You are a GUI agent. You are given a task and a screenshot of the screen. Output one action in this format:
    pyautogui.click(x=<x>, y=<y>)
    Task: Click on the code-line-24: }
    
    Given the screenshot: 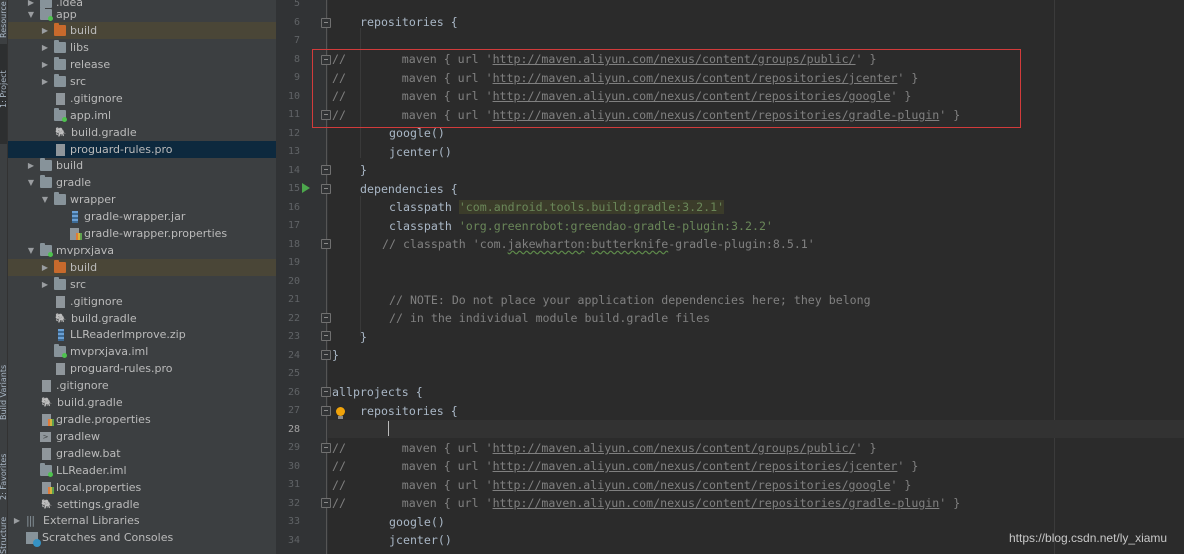 What is the action you would take?
    pyautogui.click(x=335, y=355)
    